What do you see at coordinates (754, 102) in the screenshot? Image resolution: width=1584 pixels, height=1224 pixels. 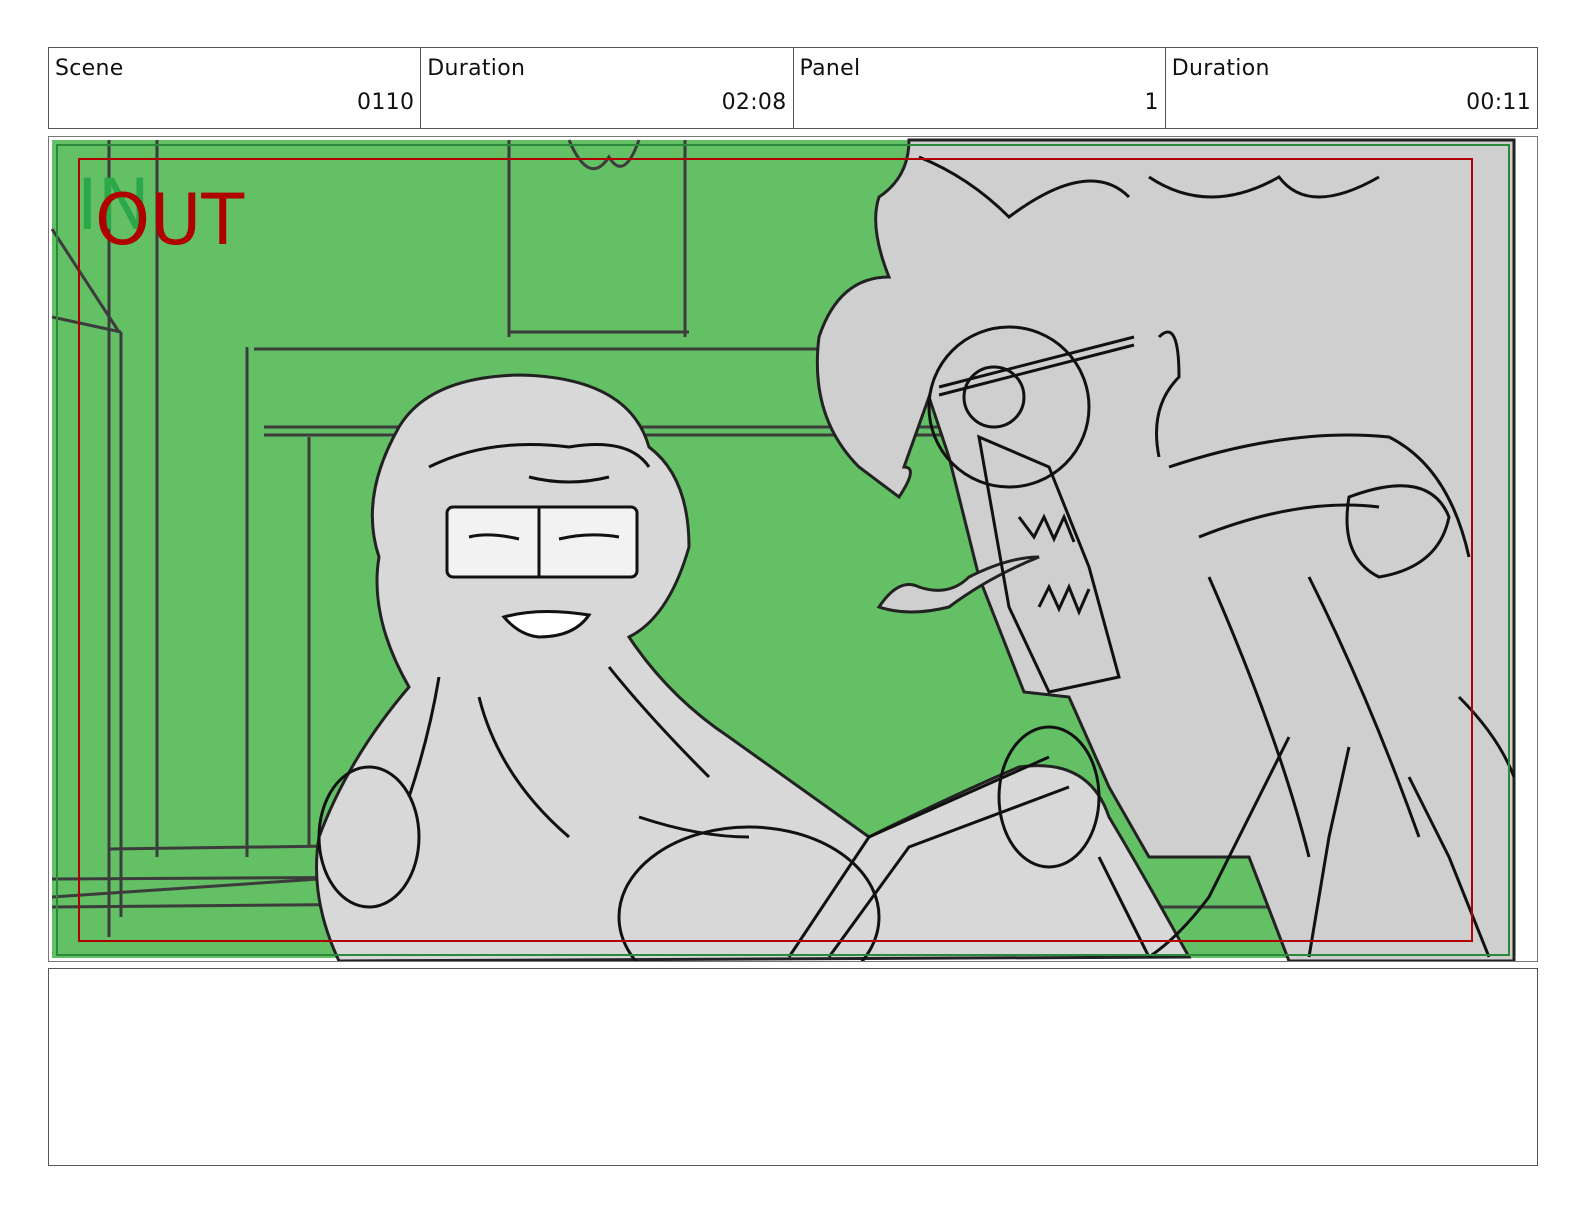 I see `scene-duration-value: 02:08` at bounding box center [754, 102].